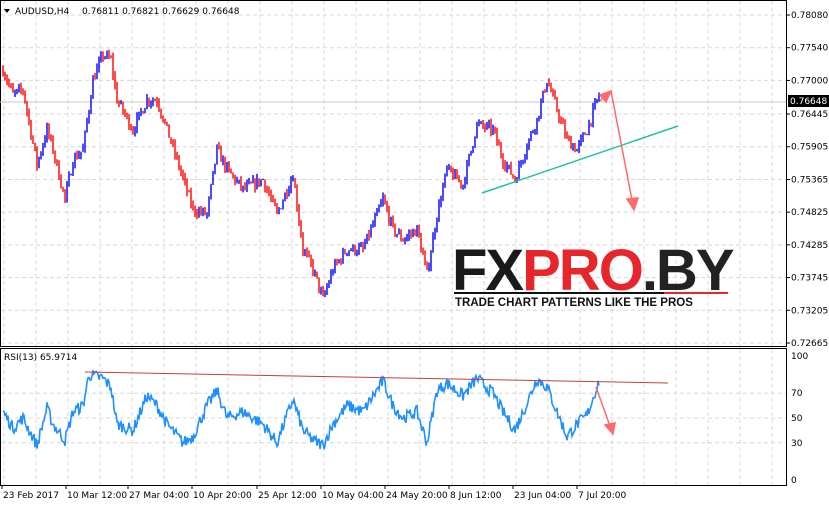 The image size is (829, 506). Describe the element at coordinates (809, 49) in the screenshot. I see `price-tick-label: 0.77540` at that location.